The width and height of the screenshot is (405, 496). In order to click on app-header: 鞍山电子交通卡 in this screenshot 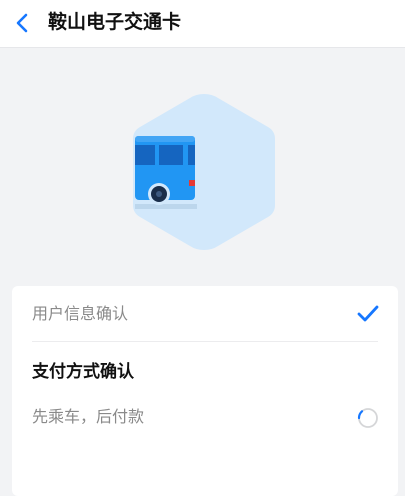, I will do `click(202, 24)`.